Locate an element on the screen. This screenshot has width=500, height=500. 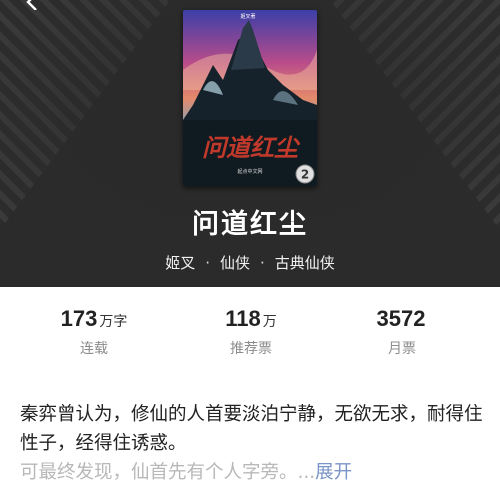
subcategory-link: 古典仙侠 is located at coordinates (305, 263).